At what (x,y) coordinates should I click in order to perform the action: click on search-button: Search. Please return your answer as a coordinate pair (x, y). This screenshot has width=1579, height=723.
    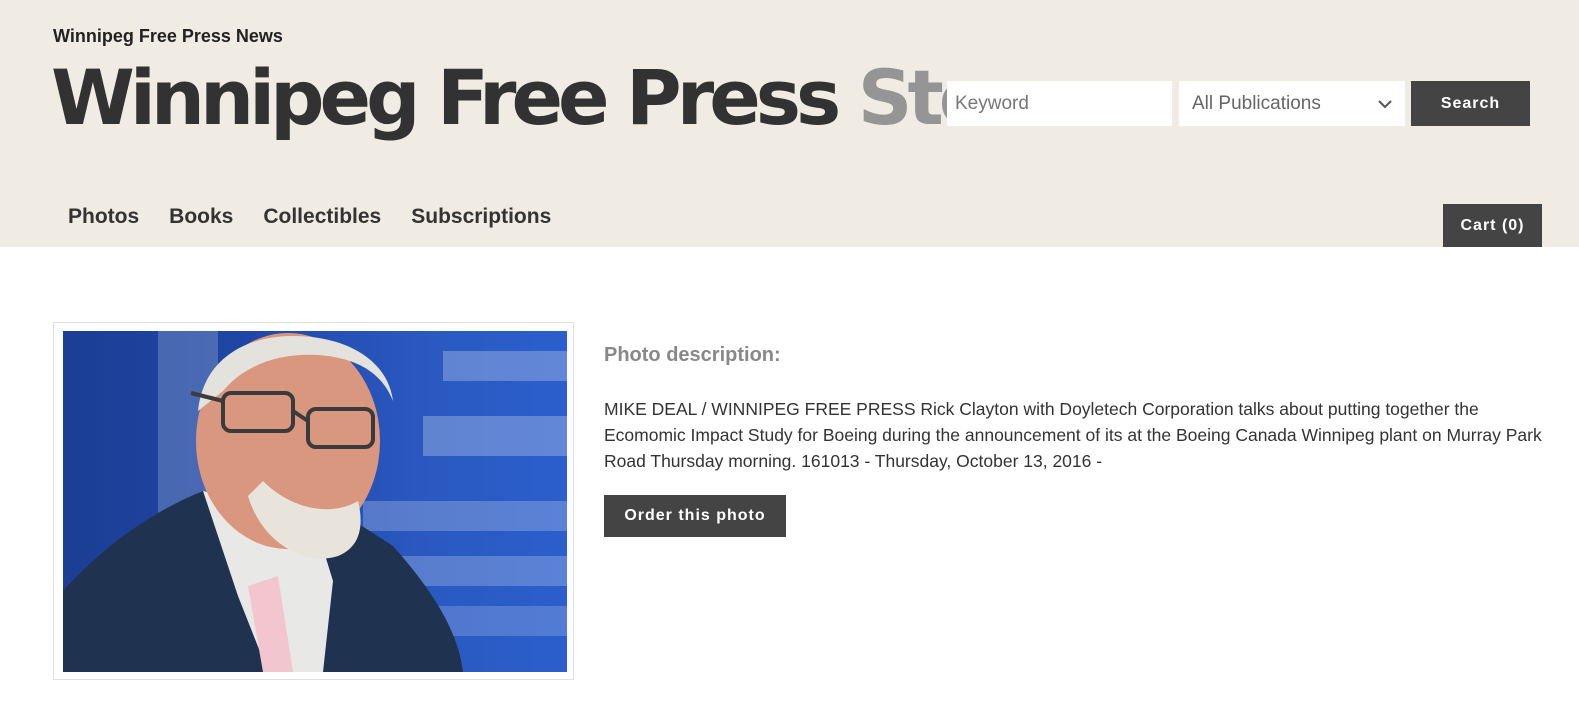
    Looking at the image, I should click on (1470, 103).